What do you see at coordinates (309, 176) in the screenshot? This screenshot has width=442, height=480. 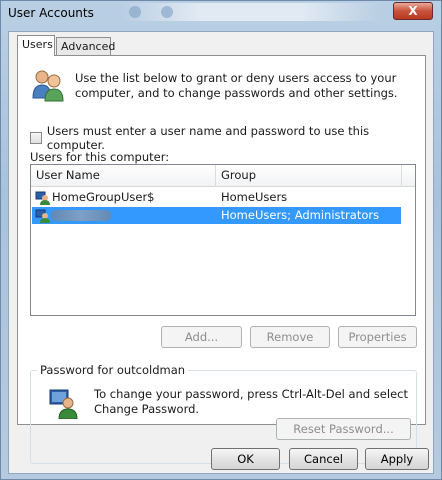 I see `column-header-group: Group` at bounding box center [309, 176].